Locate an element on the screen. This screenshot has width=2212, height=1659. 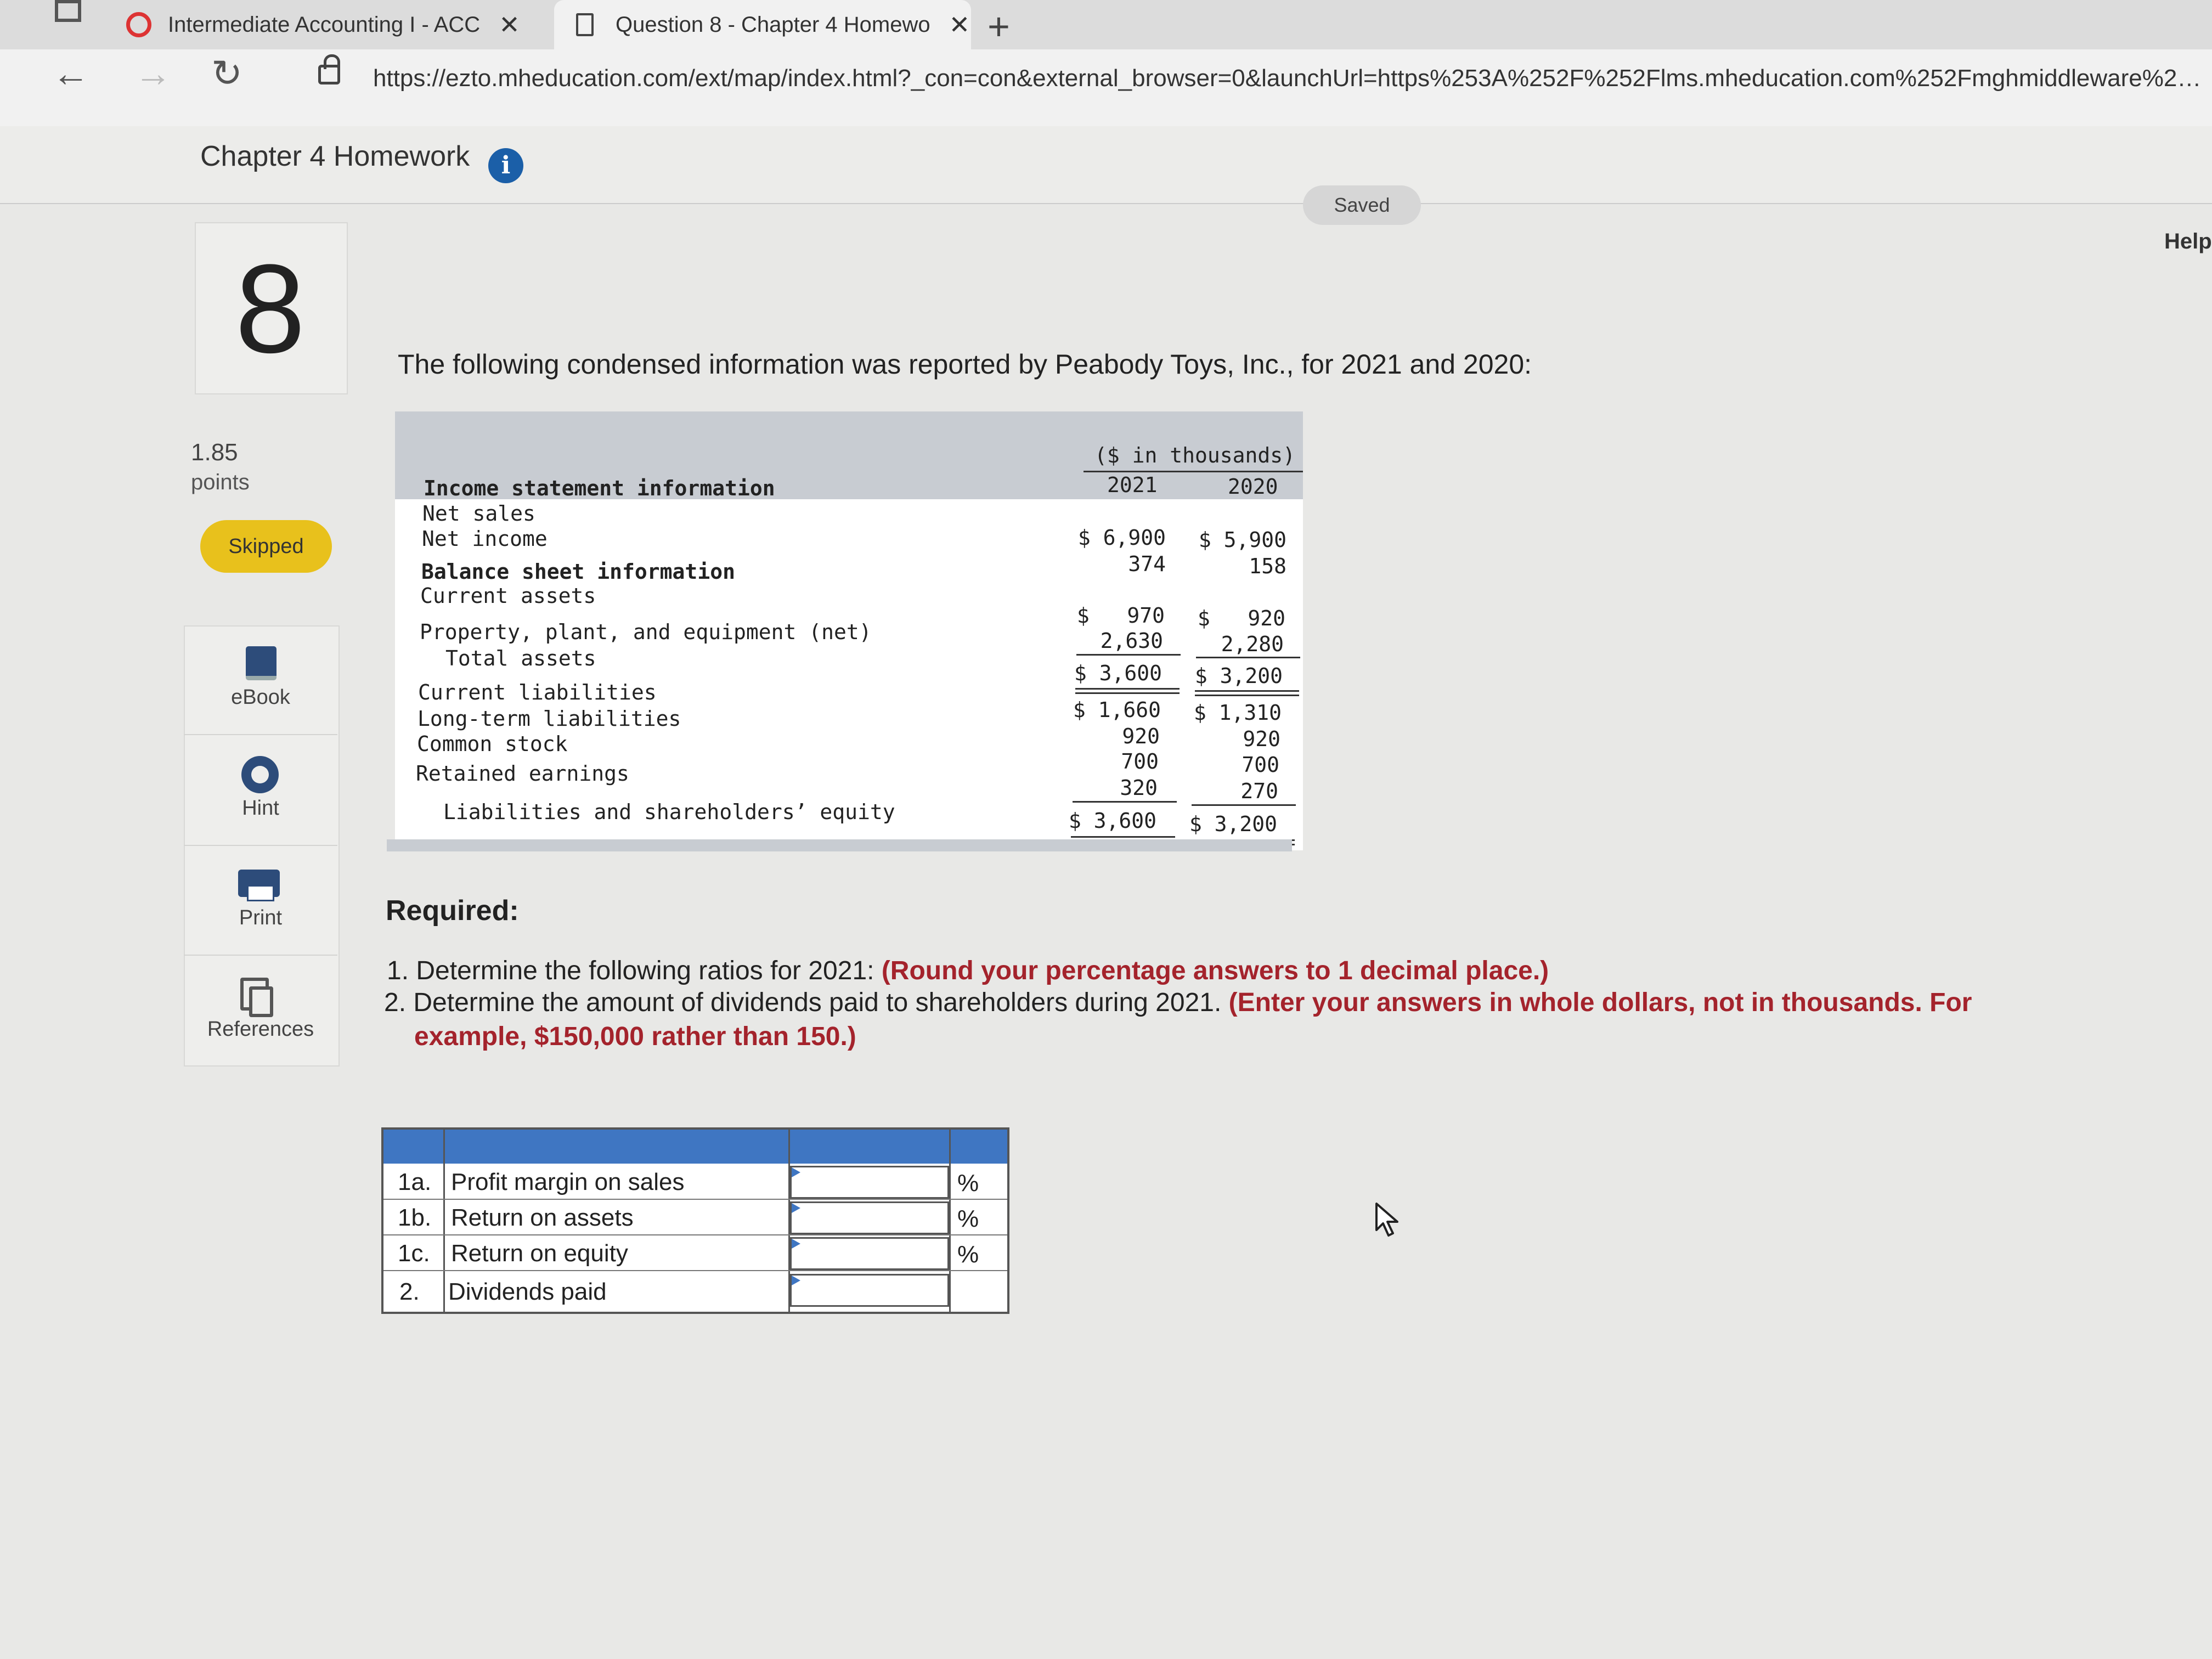
answer-label-return-on-assets: Return on assets is located at coordinates (543, 1218).